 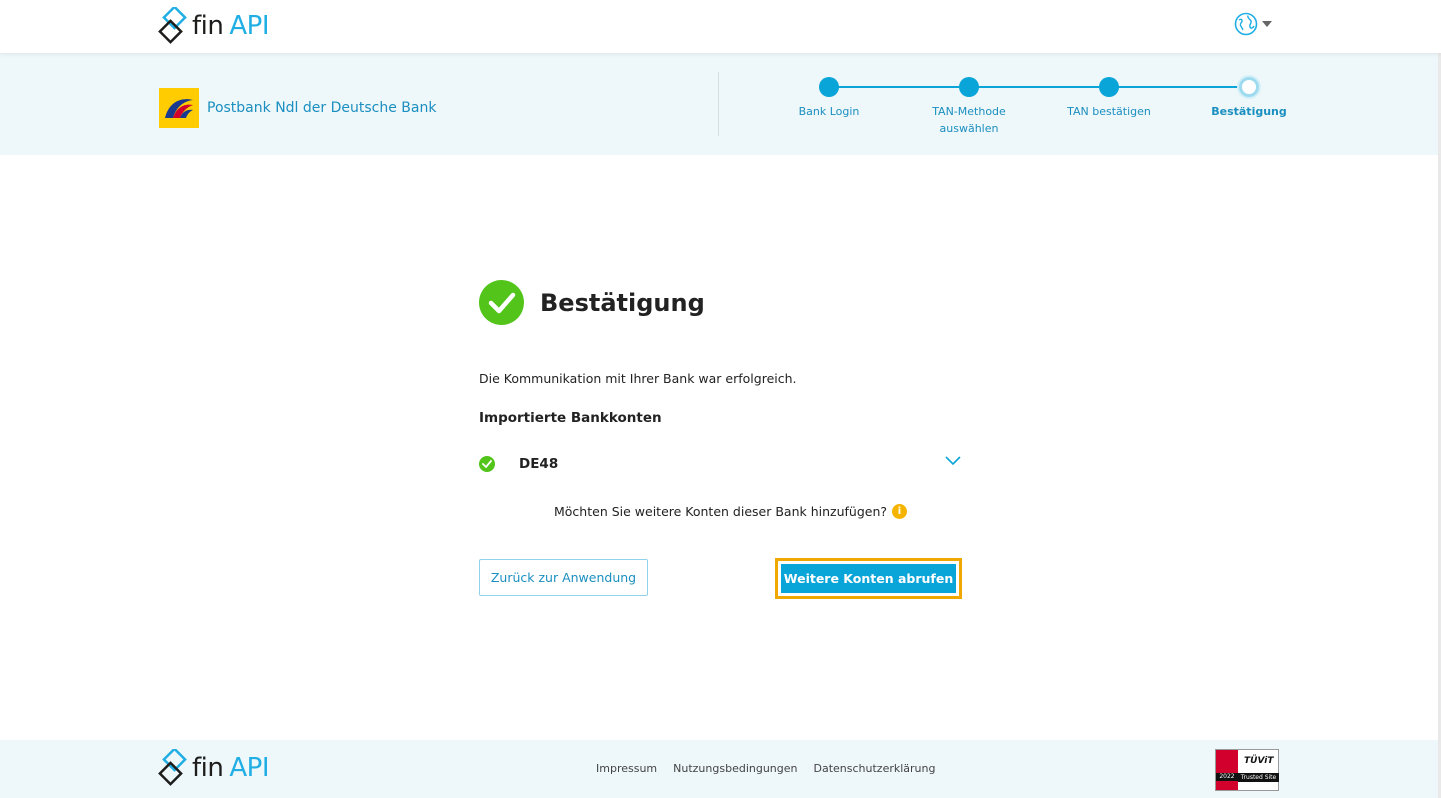 What do you see at coordinates (721, 302) in the screenshot?
I see `title-row: Bestätigung` at bounding box center [721, 302].